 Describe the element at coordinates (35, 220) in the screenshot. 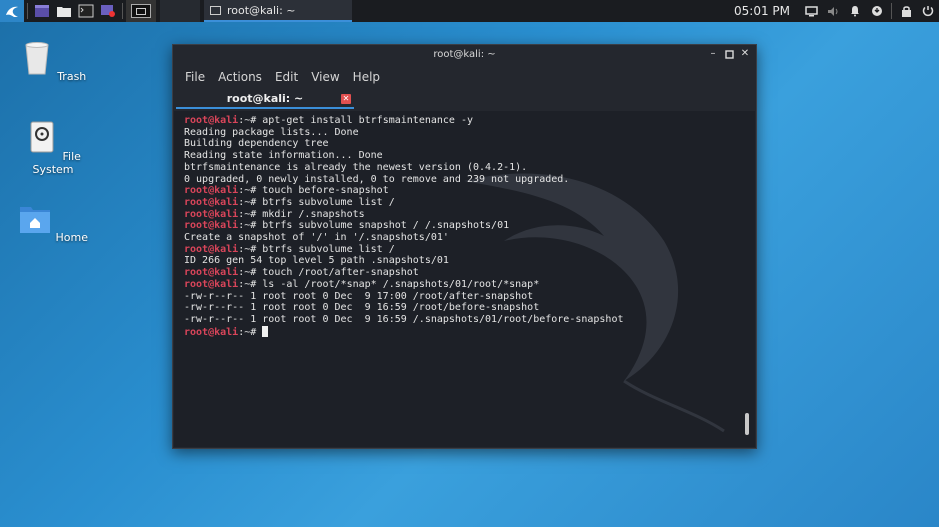

I see `home-folder-icon` at that location.